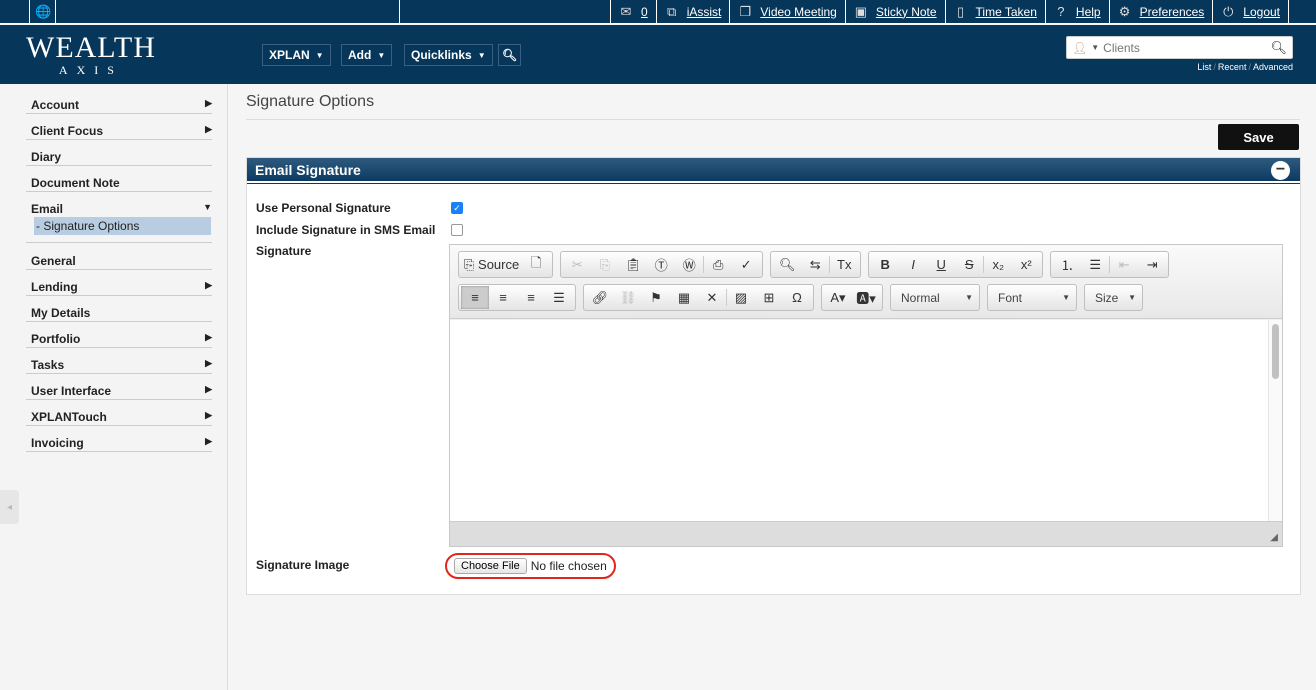 The image size is (1316, 690). Describe the element at coordinates (1026, 264) in the screenshot. I see `superscript-icon: x²` at that location.